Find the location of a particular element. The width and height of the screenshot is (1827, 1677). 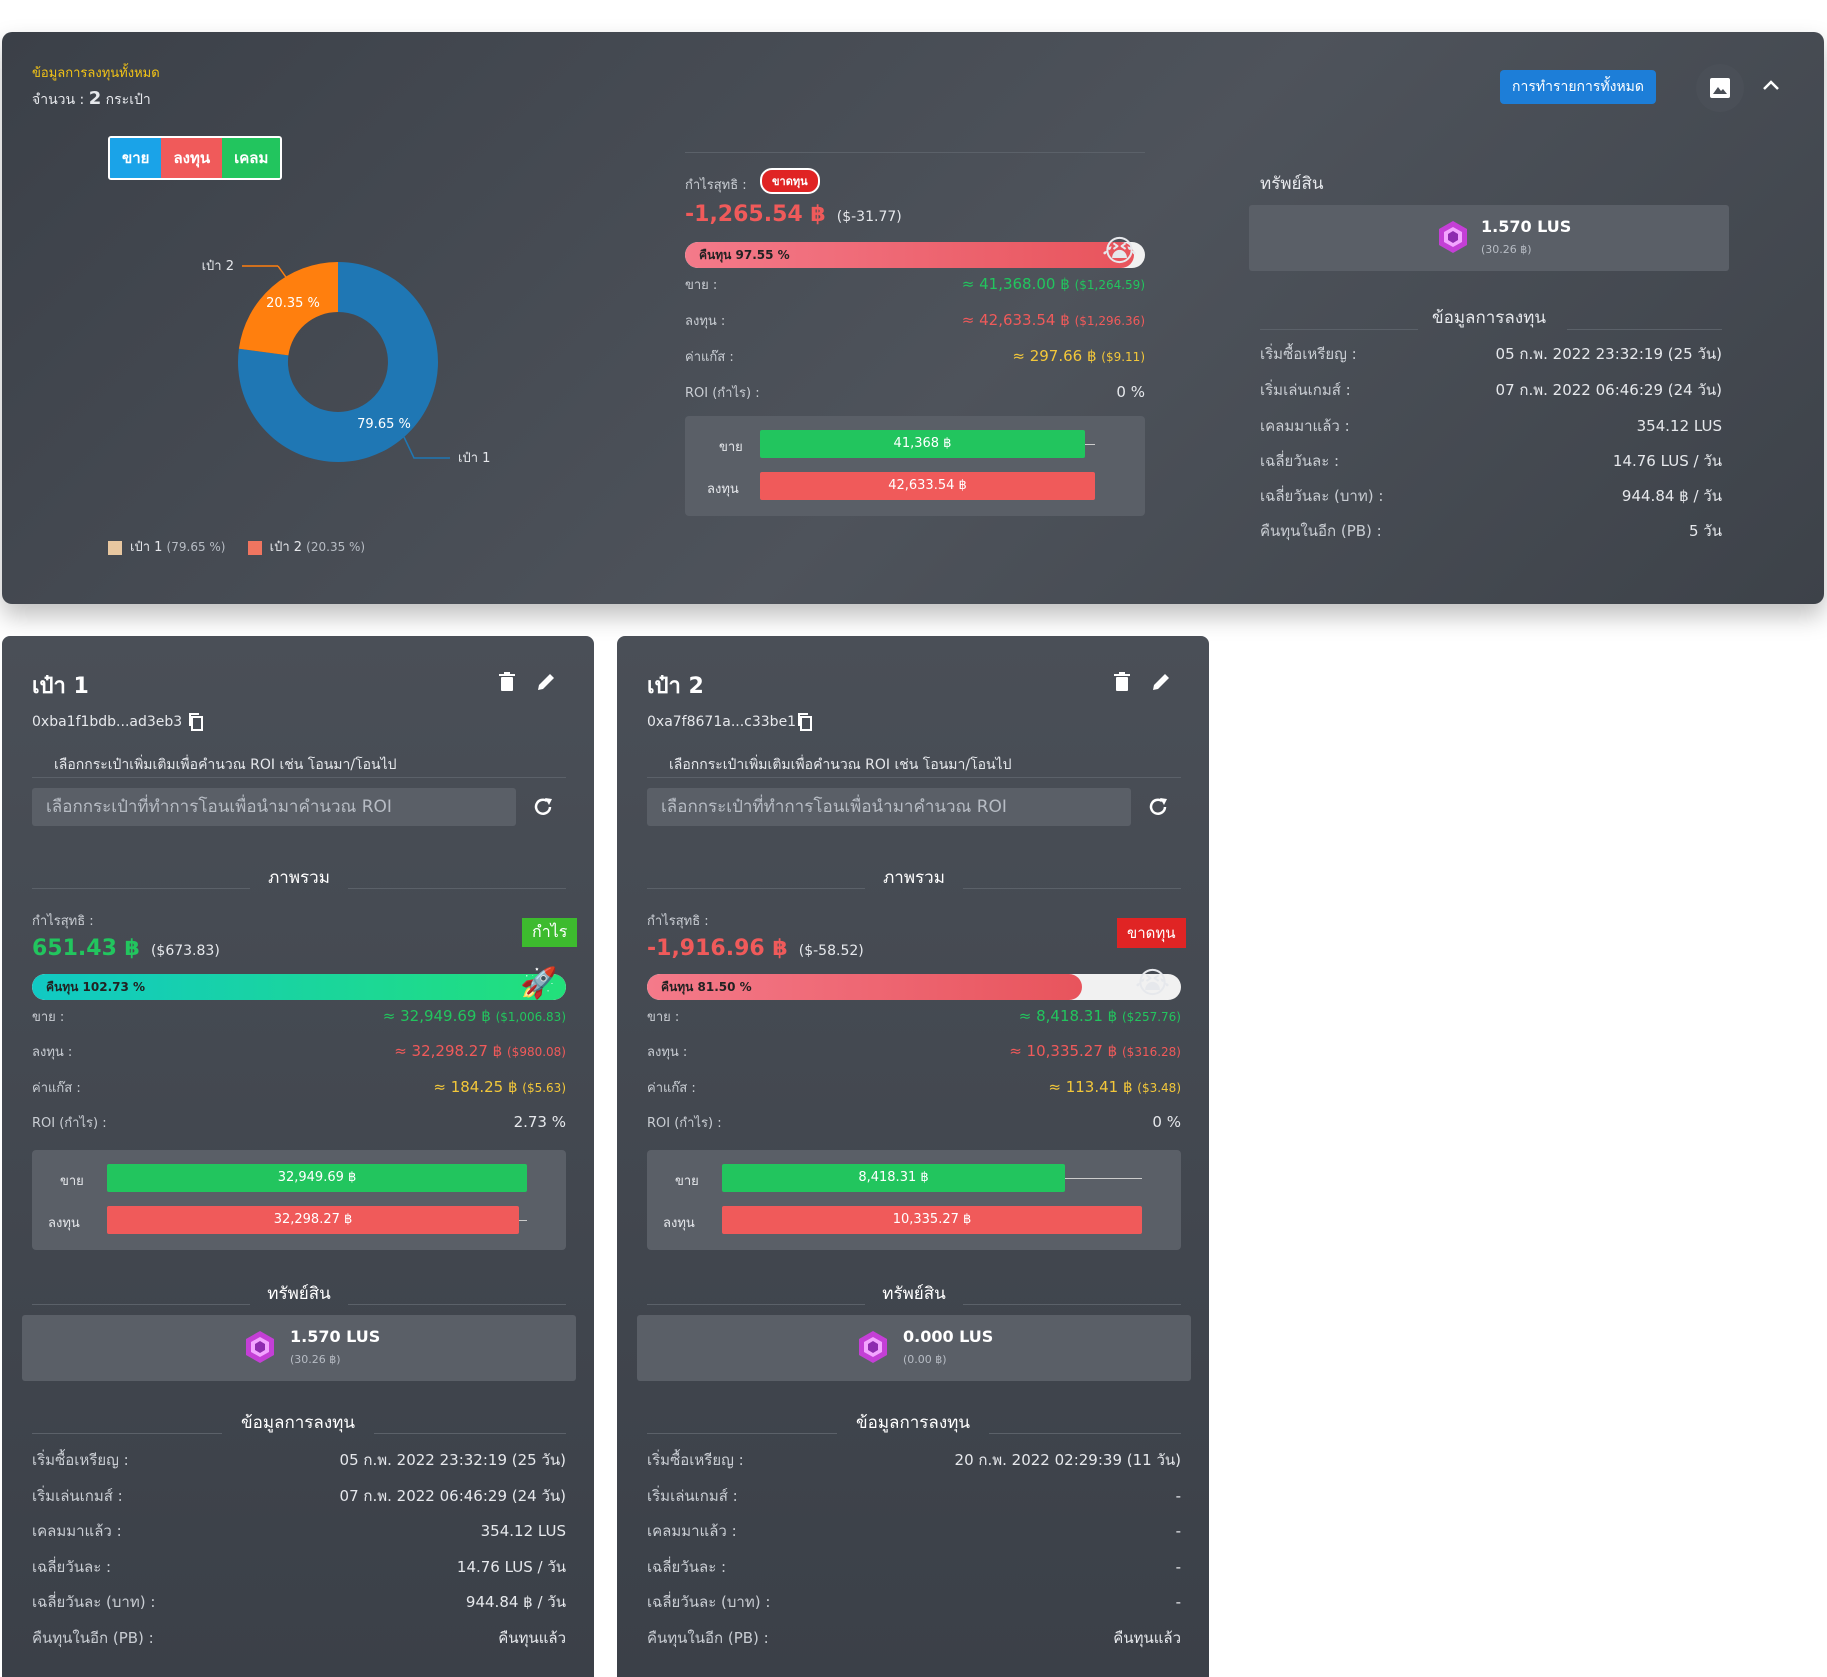

overview-title: ภาพรวม is located at coordinates (299, 878).